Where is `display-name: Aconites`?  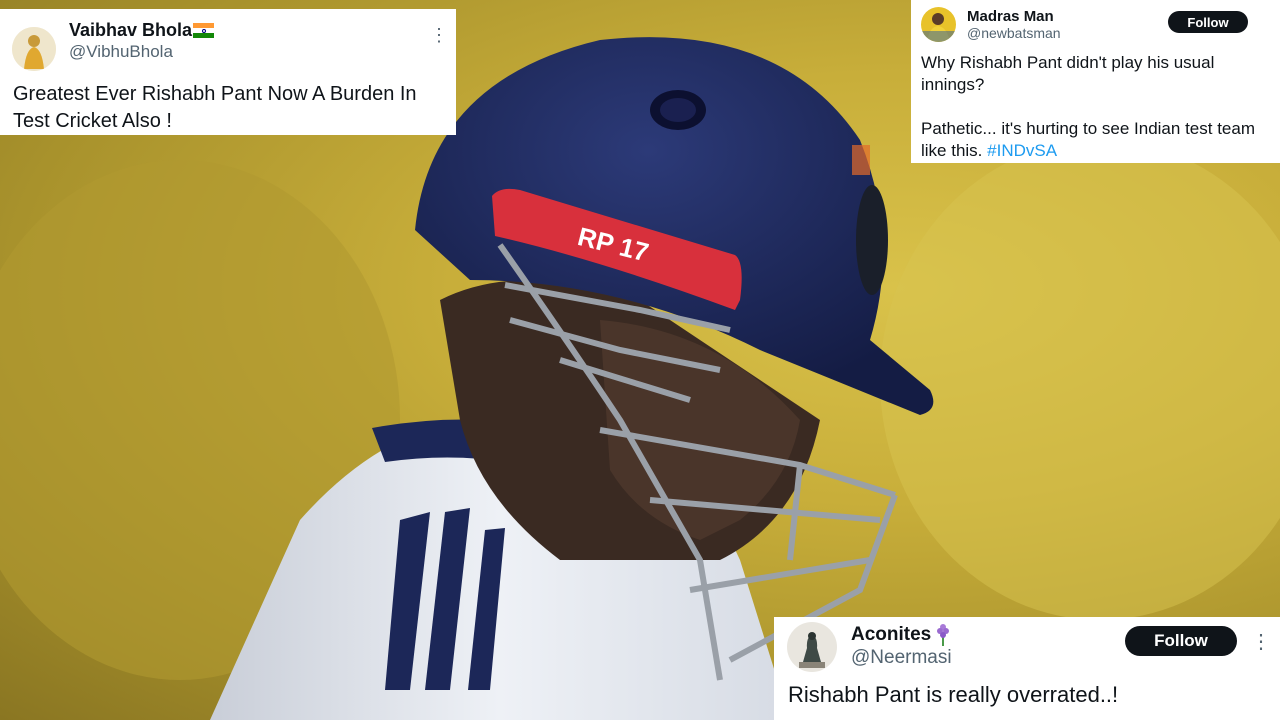 display-name: Aconites is located at coordinates (891, 635).